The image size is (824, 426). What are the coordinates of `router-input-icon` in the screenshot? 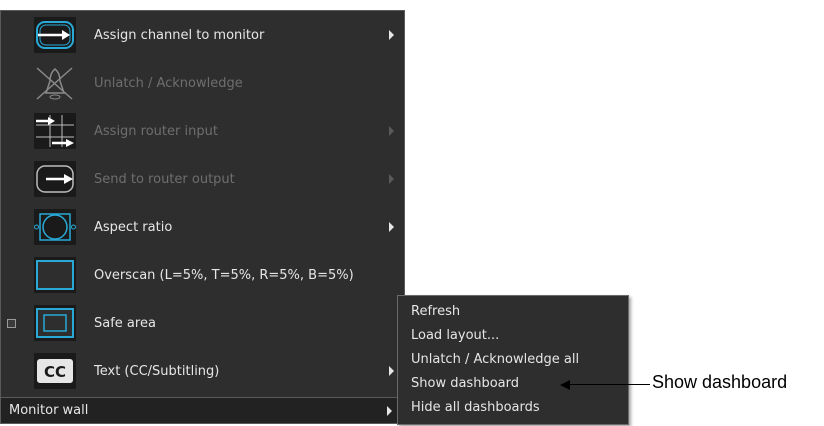 It's located at (55, 131).